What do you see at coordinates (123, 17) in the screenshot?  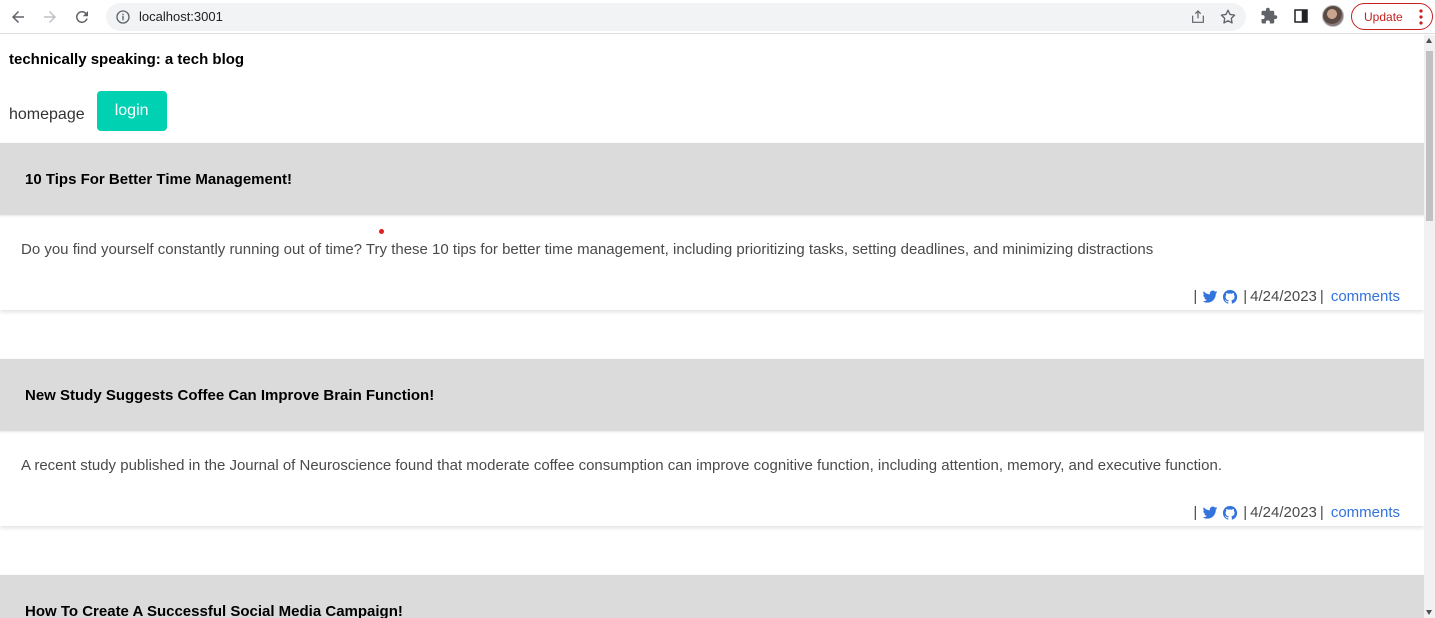 I see `info-icon` at bounding box center [123, 17].